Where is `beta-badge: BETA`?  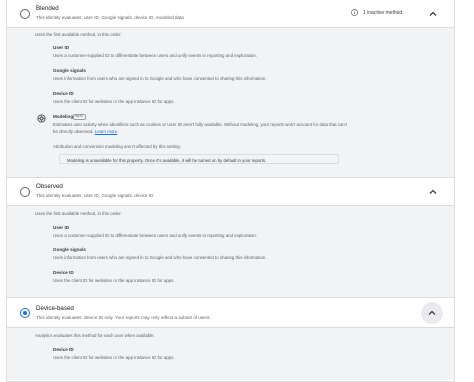
beta-badge: BETA is located at coordinates (79, 117).